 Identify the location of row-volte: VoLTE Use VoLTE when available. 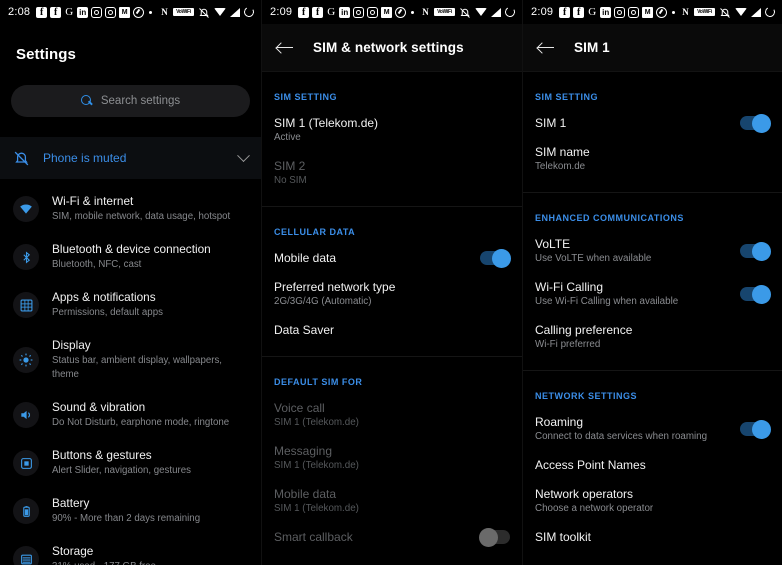
(652, 244).